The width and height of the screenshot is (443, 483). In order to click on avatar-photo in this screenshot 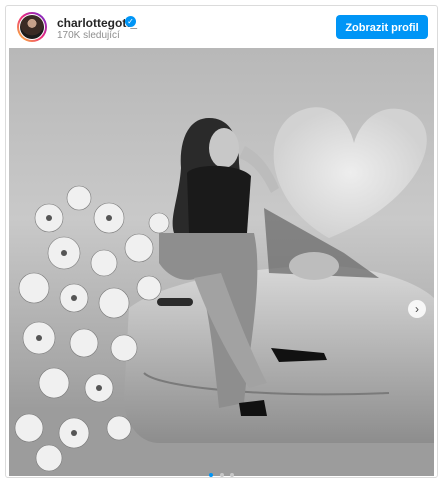, I will do `click(32, 27)`.